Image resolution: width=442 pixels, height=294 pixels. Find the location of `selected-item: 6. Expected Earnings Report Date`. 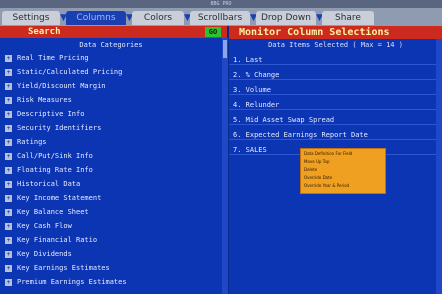

selected-item: 6. Expected Earnings Report Date is located at coordinates (335, 135).